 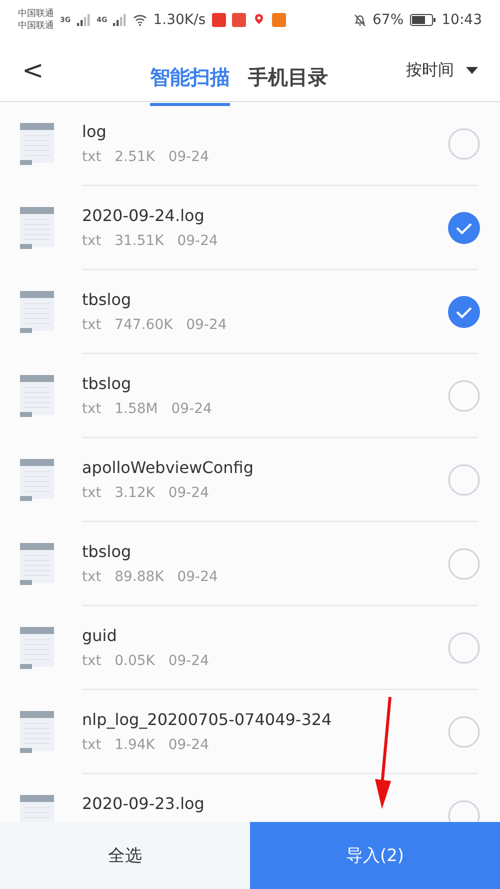 What do you see at coordinates (462, 20) in the screenshot?
I see `clock: 10:43` at bounding box center [462, 20].